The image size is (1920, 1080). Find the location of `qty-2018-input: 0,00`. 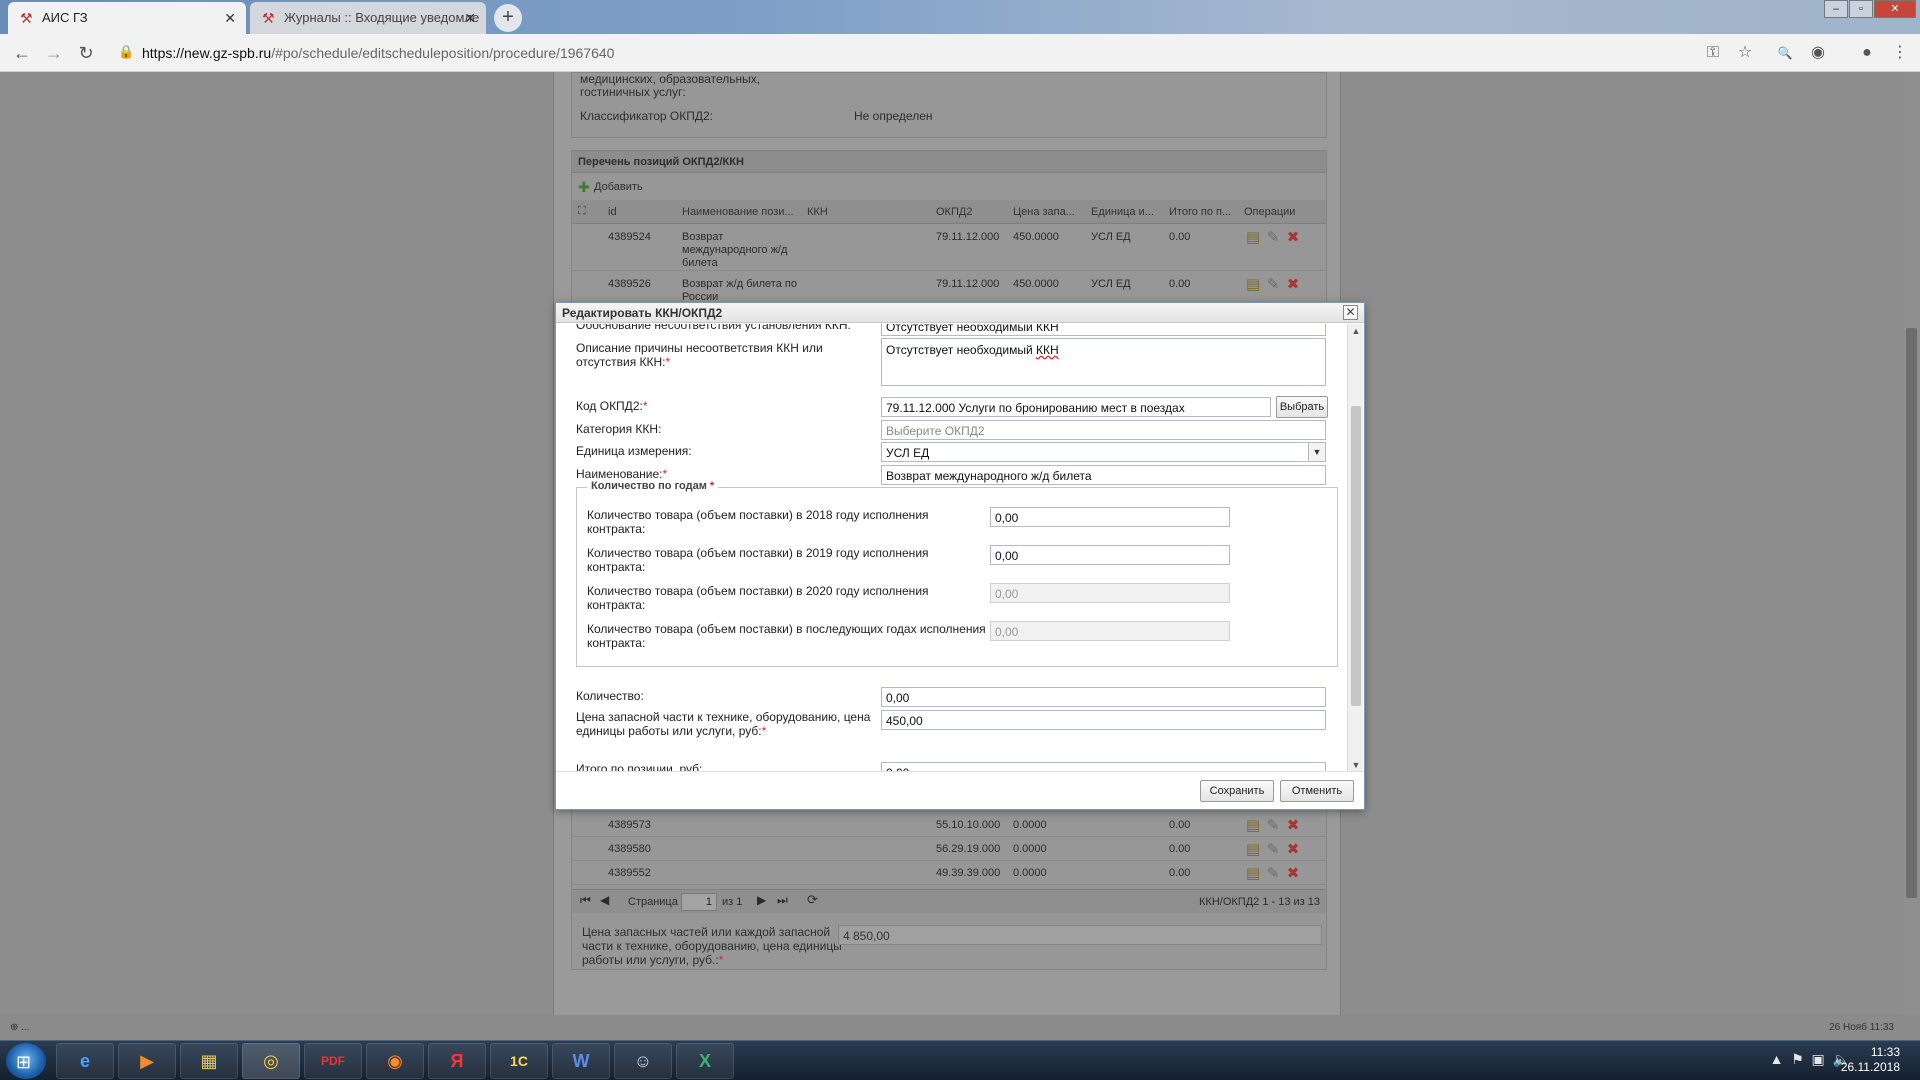

qty-2018-input: 0,00 is located at coordinates (1110, 517).